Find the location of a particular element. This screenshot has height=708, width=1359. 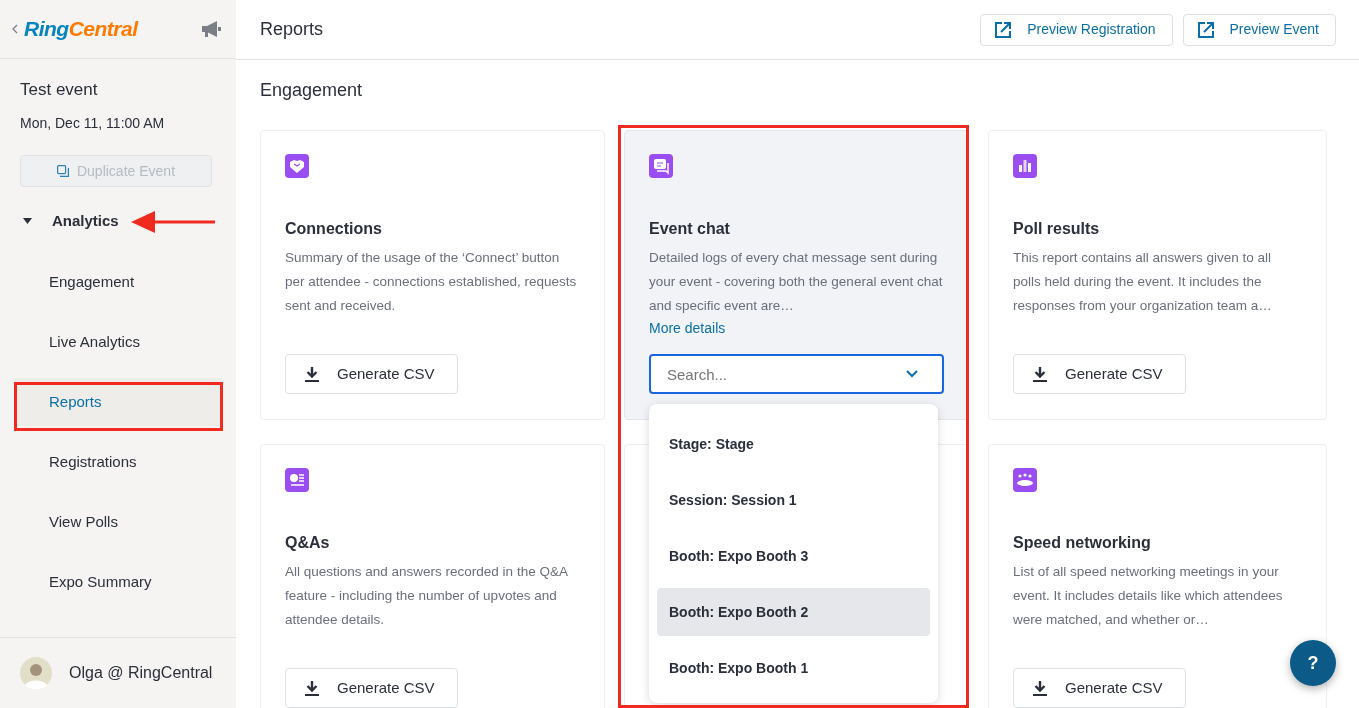

dropdown-option: Stage is located at coordinates (793, 444).